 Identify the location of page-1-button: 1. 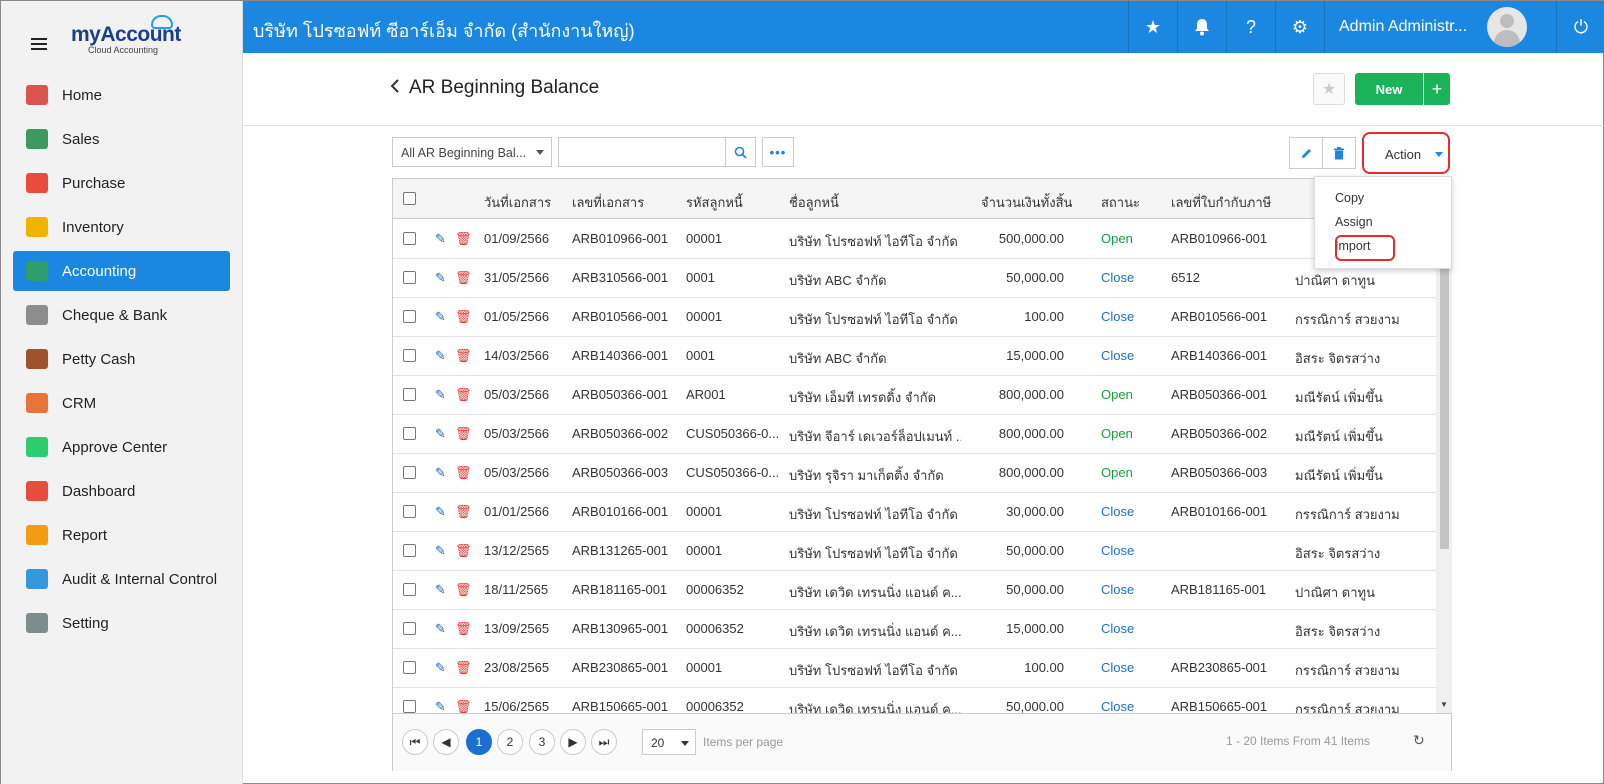
(479, 742).